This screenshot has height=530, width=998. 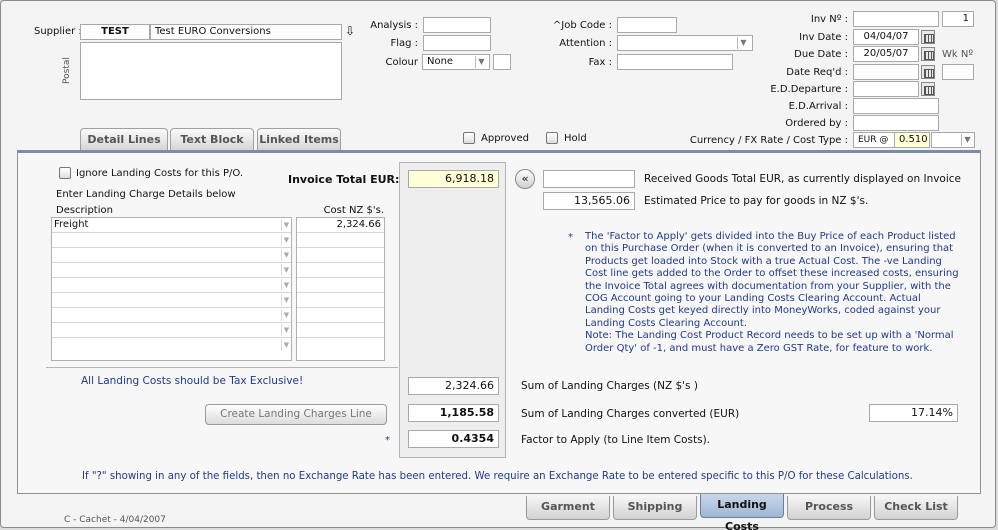 I want to click on week-number-field, so click(x=958, y=72).